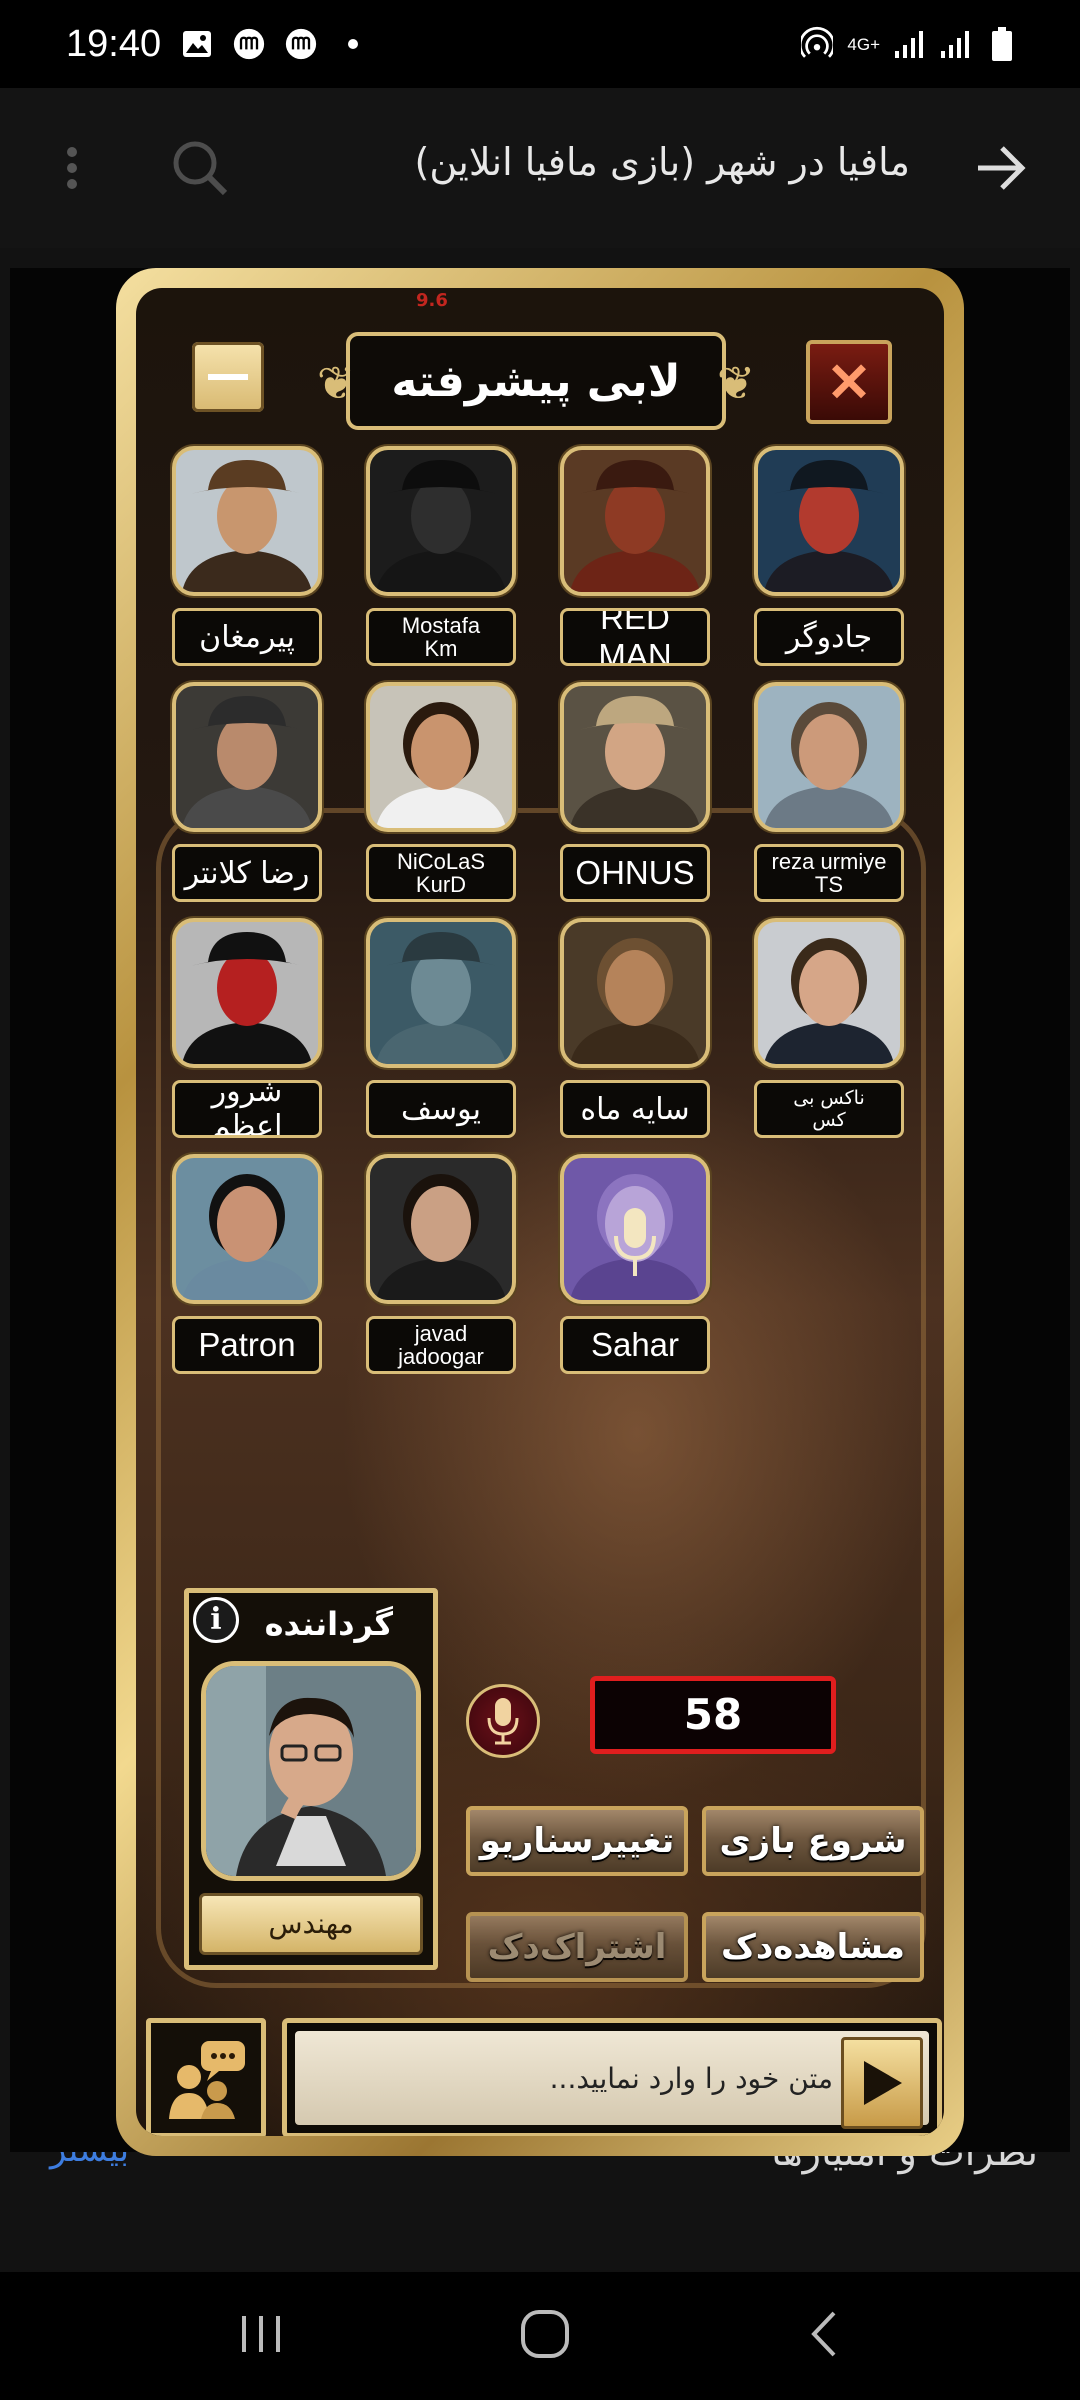  What do you see at coordinates (441, 1109) in the screenshot?
I see `player-name: یوسف` at bounding box center [441, 1109].